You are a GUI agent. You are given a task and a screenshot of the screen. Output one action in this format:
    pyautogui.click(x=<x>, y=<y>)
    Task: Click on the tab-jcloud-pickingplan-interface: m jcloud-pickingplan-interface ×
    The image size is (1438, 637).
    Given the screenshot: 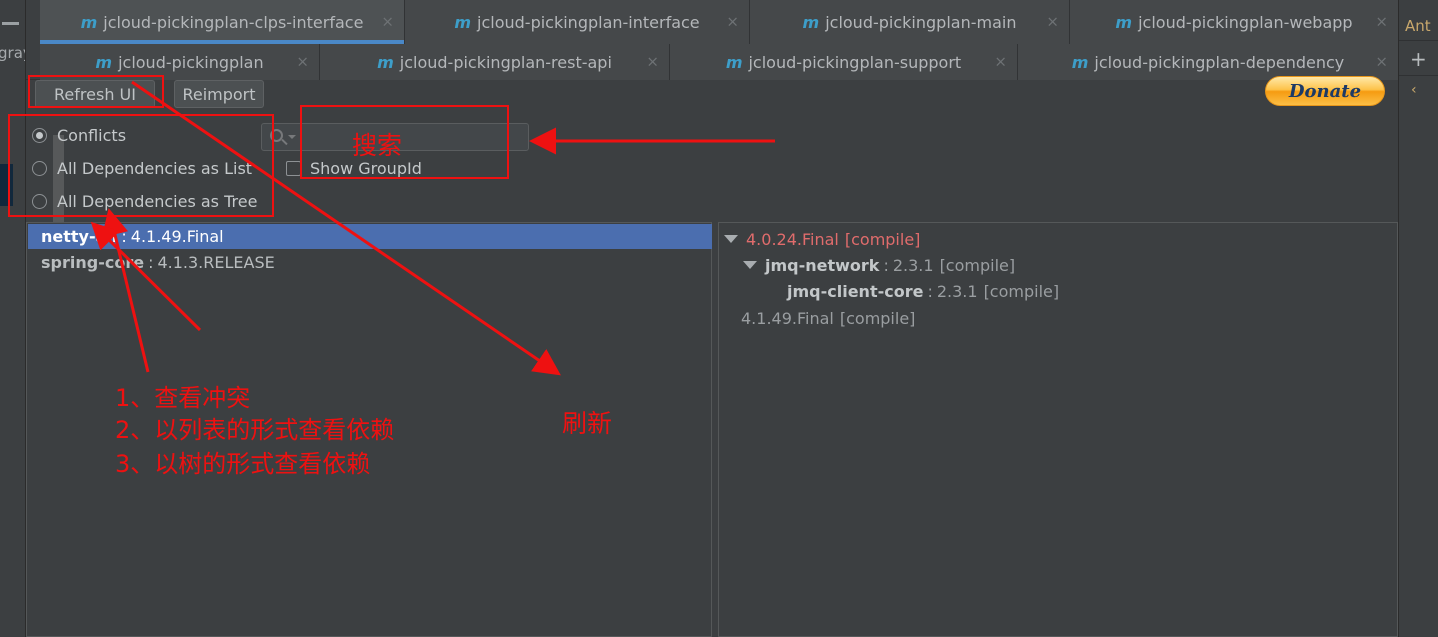 What is the action you would take?
    pyautogui.click(x=577, y=22)
    